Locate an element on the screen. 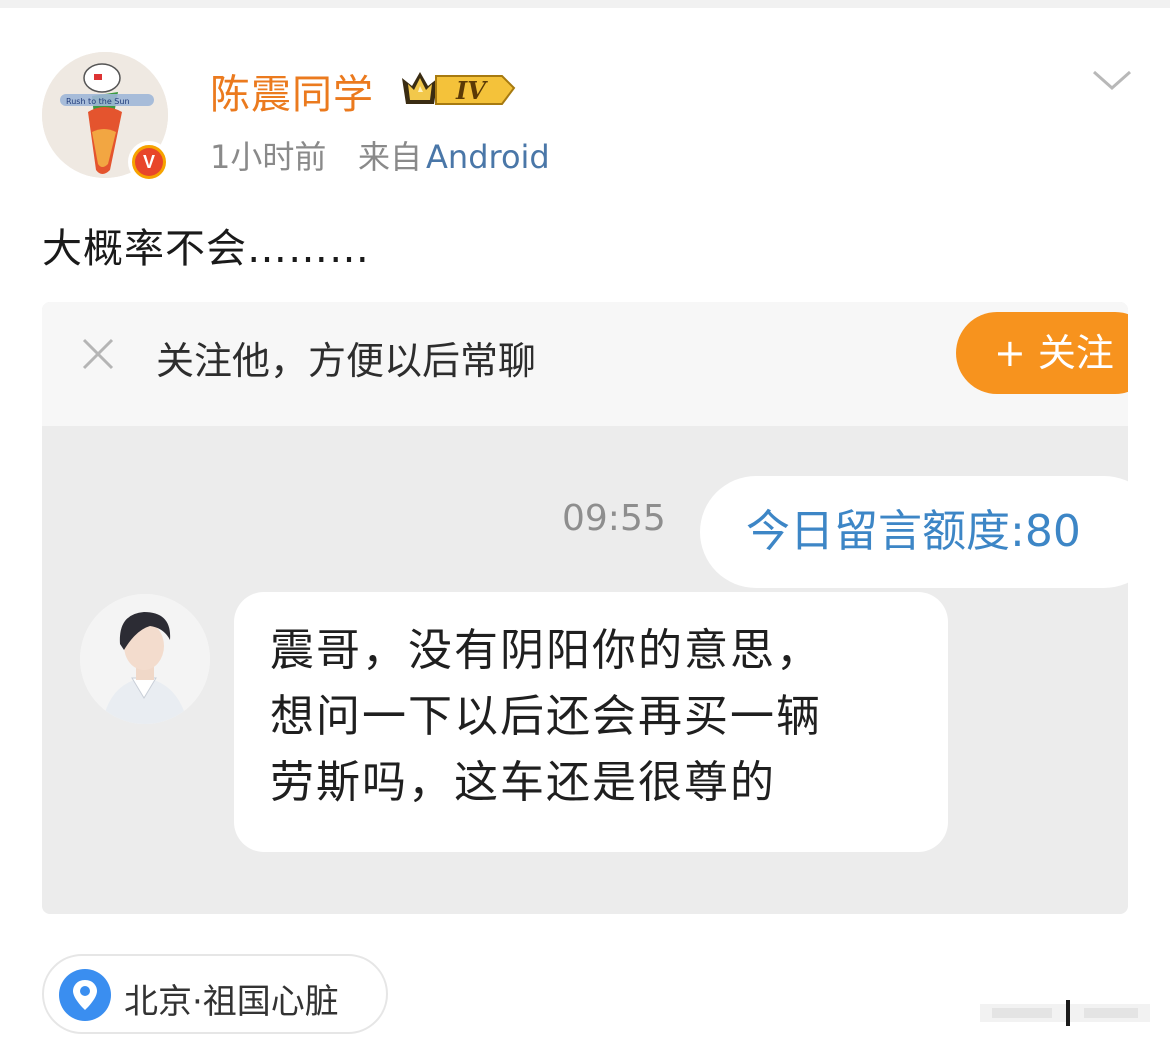 This screenshot has height=1056, width=1170. received-message-line: 想问一下以后还会再买一辆 is located at coordinates (546, 716).